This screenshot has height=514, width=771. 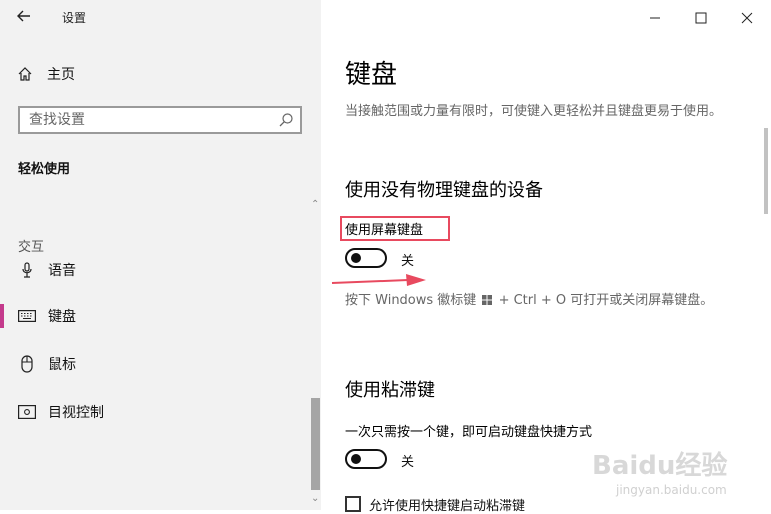 I want to click on sidebar-scrollbar-thumb, so click(x=315, y=444).